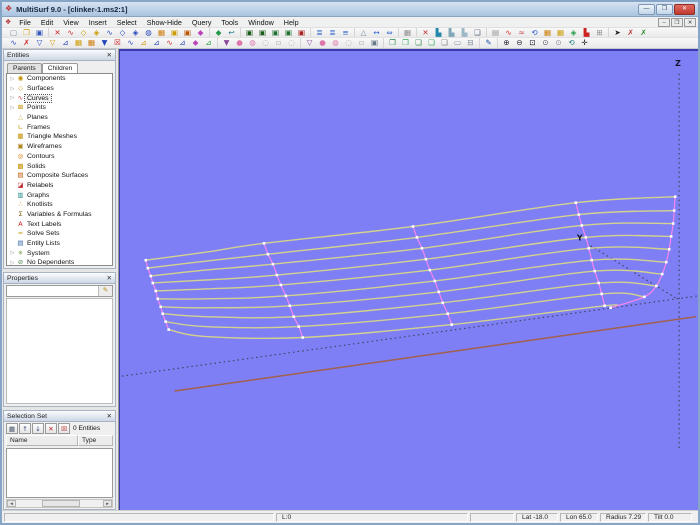 The height and width of the screenshot is (525, 700). Describe the element at coordinates (174, 32) in the screenshot. I see `plane-tool-icon: ▣` at that location.